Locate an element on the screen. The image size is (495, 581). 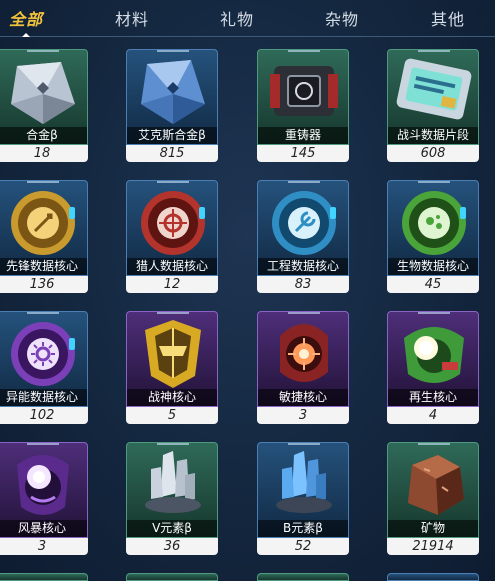
item-name: 合金β is located at coordinates (43, 135).